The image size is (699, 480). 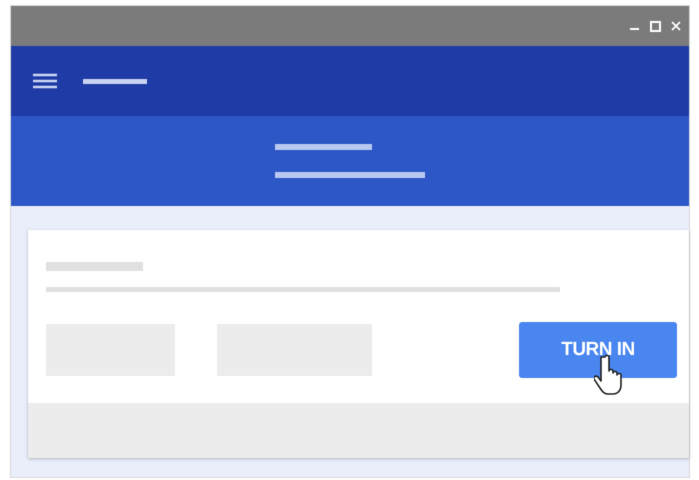 I want to click on turn-in-button: TURN IN, so click(x=598, y=350).